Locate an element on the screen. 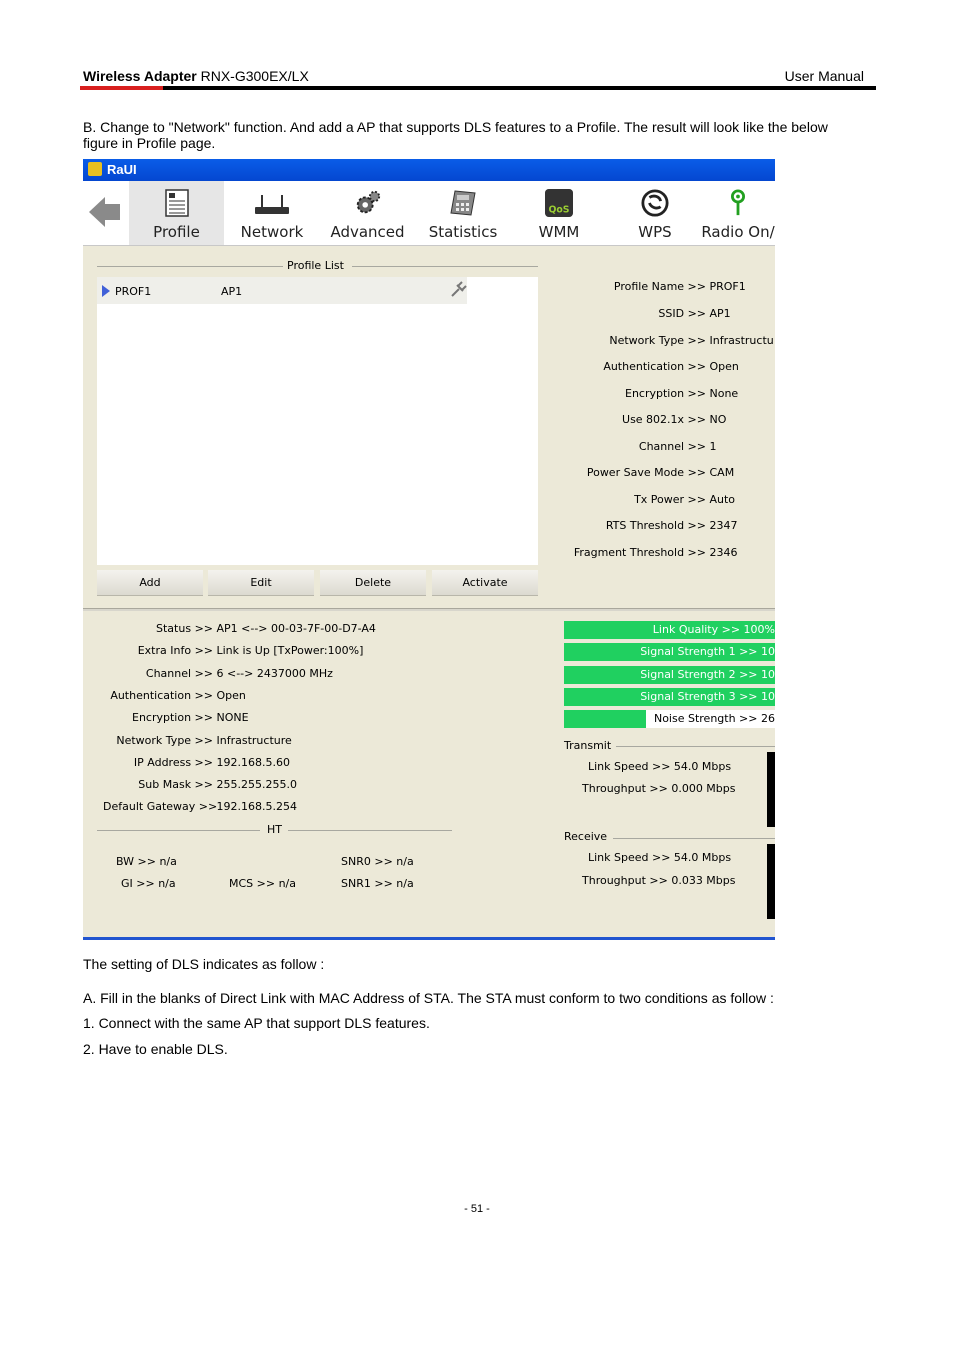 The image size is (954, 1350). status-ip-address: IP Address >> 192.168.5.60 is located at coordinates (196, 762).